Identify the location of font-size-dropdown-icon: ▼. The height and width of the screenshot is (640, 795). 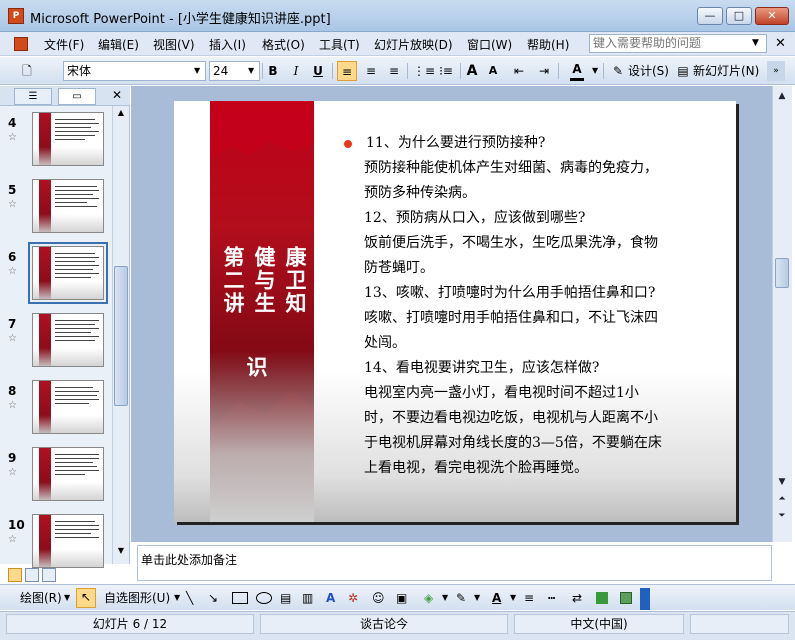
(251, 70).